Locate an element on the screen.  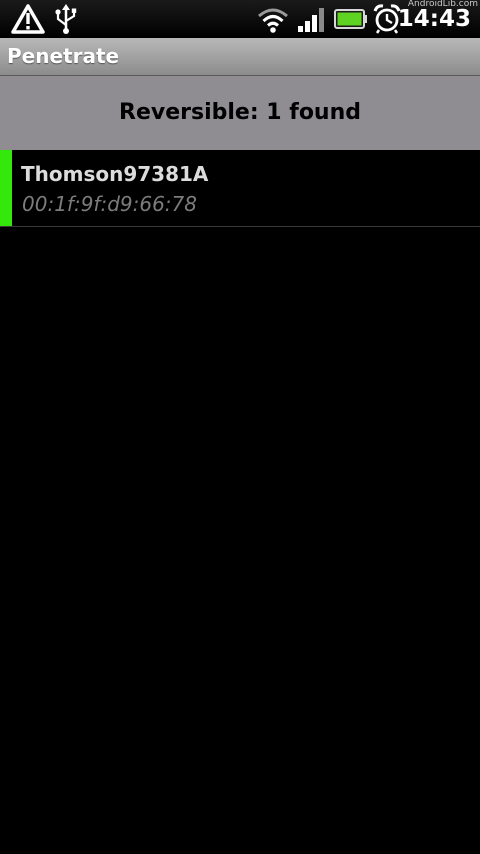
network-list-item: Thomson97381A 00:1f:9f:d9:66:78 is located at coordinates (240, 188).